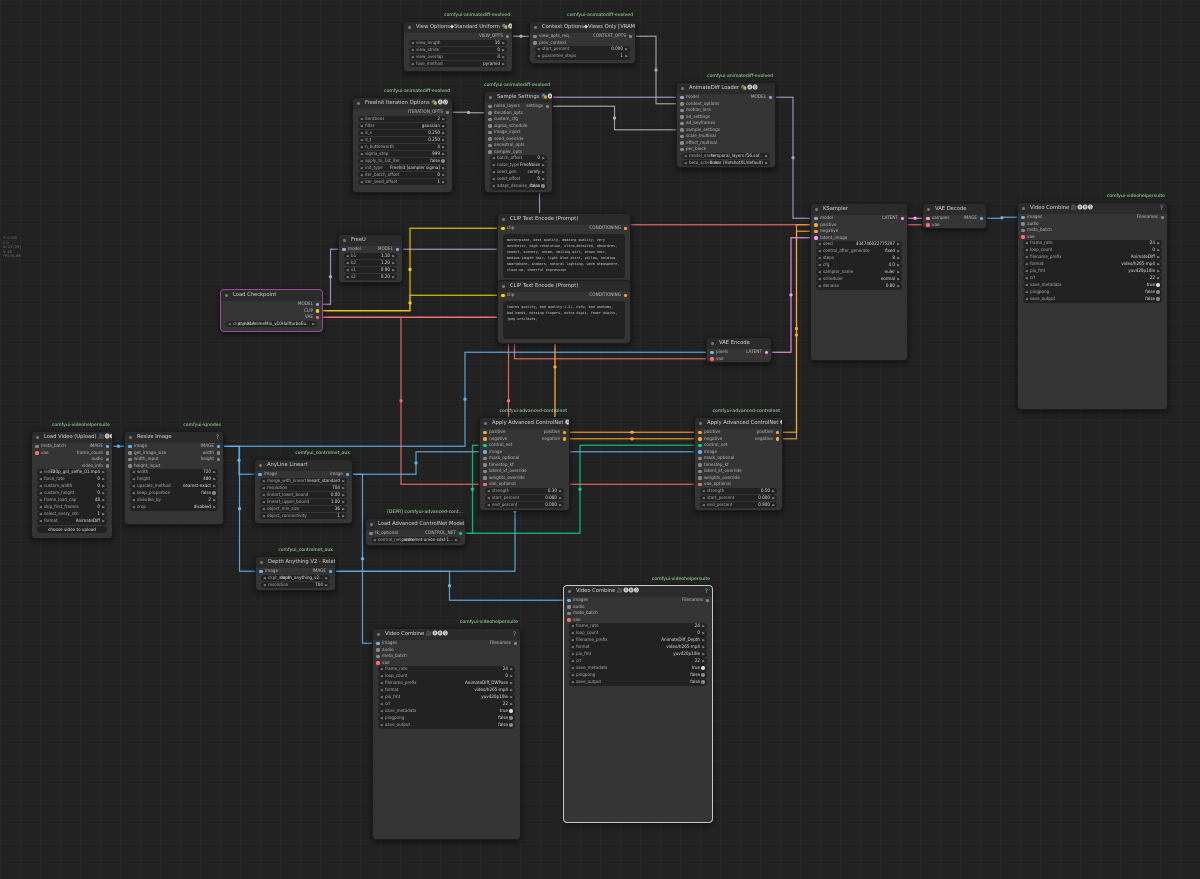 This screenshot has height=879, width=1200. I want to click on input-slot-sampler-opts, so click(490, 152).